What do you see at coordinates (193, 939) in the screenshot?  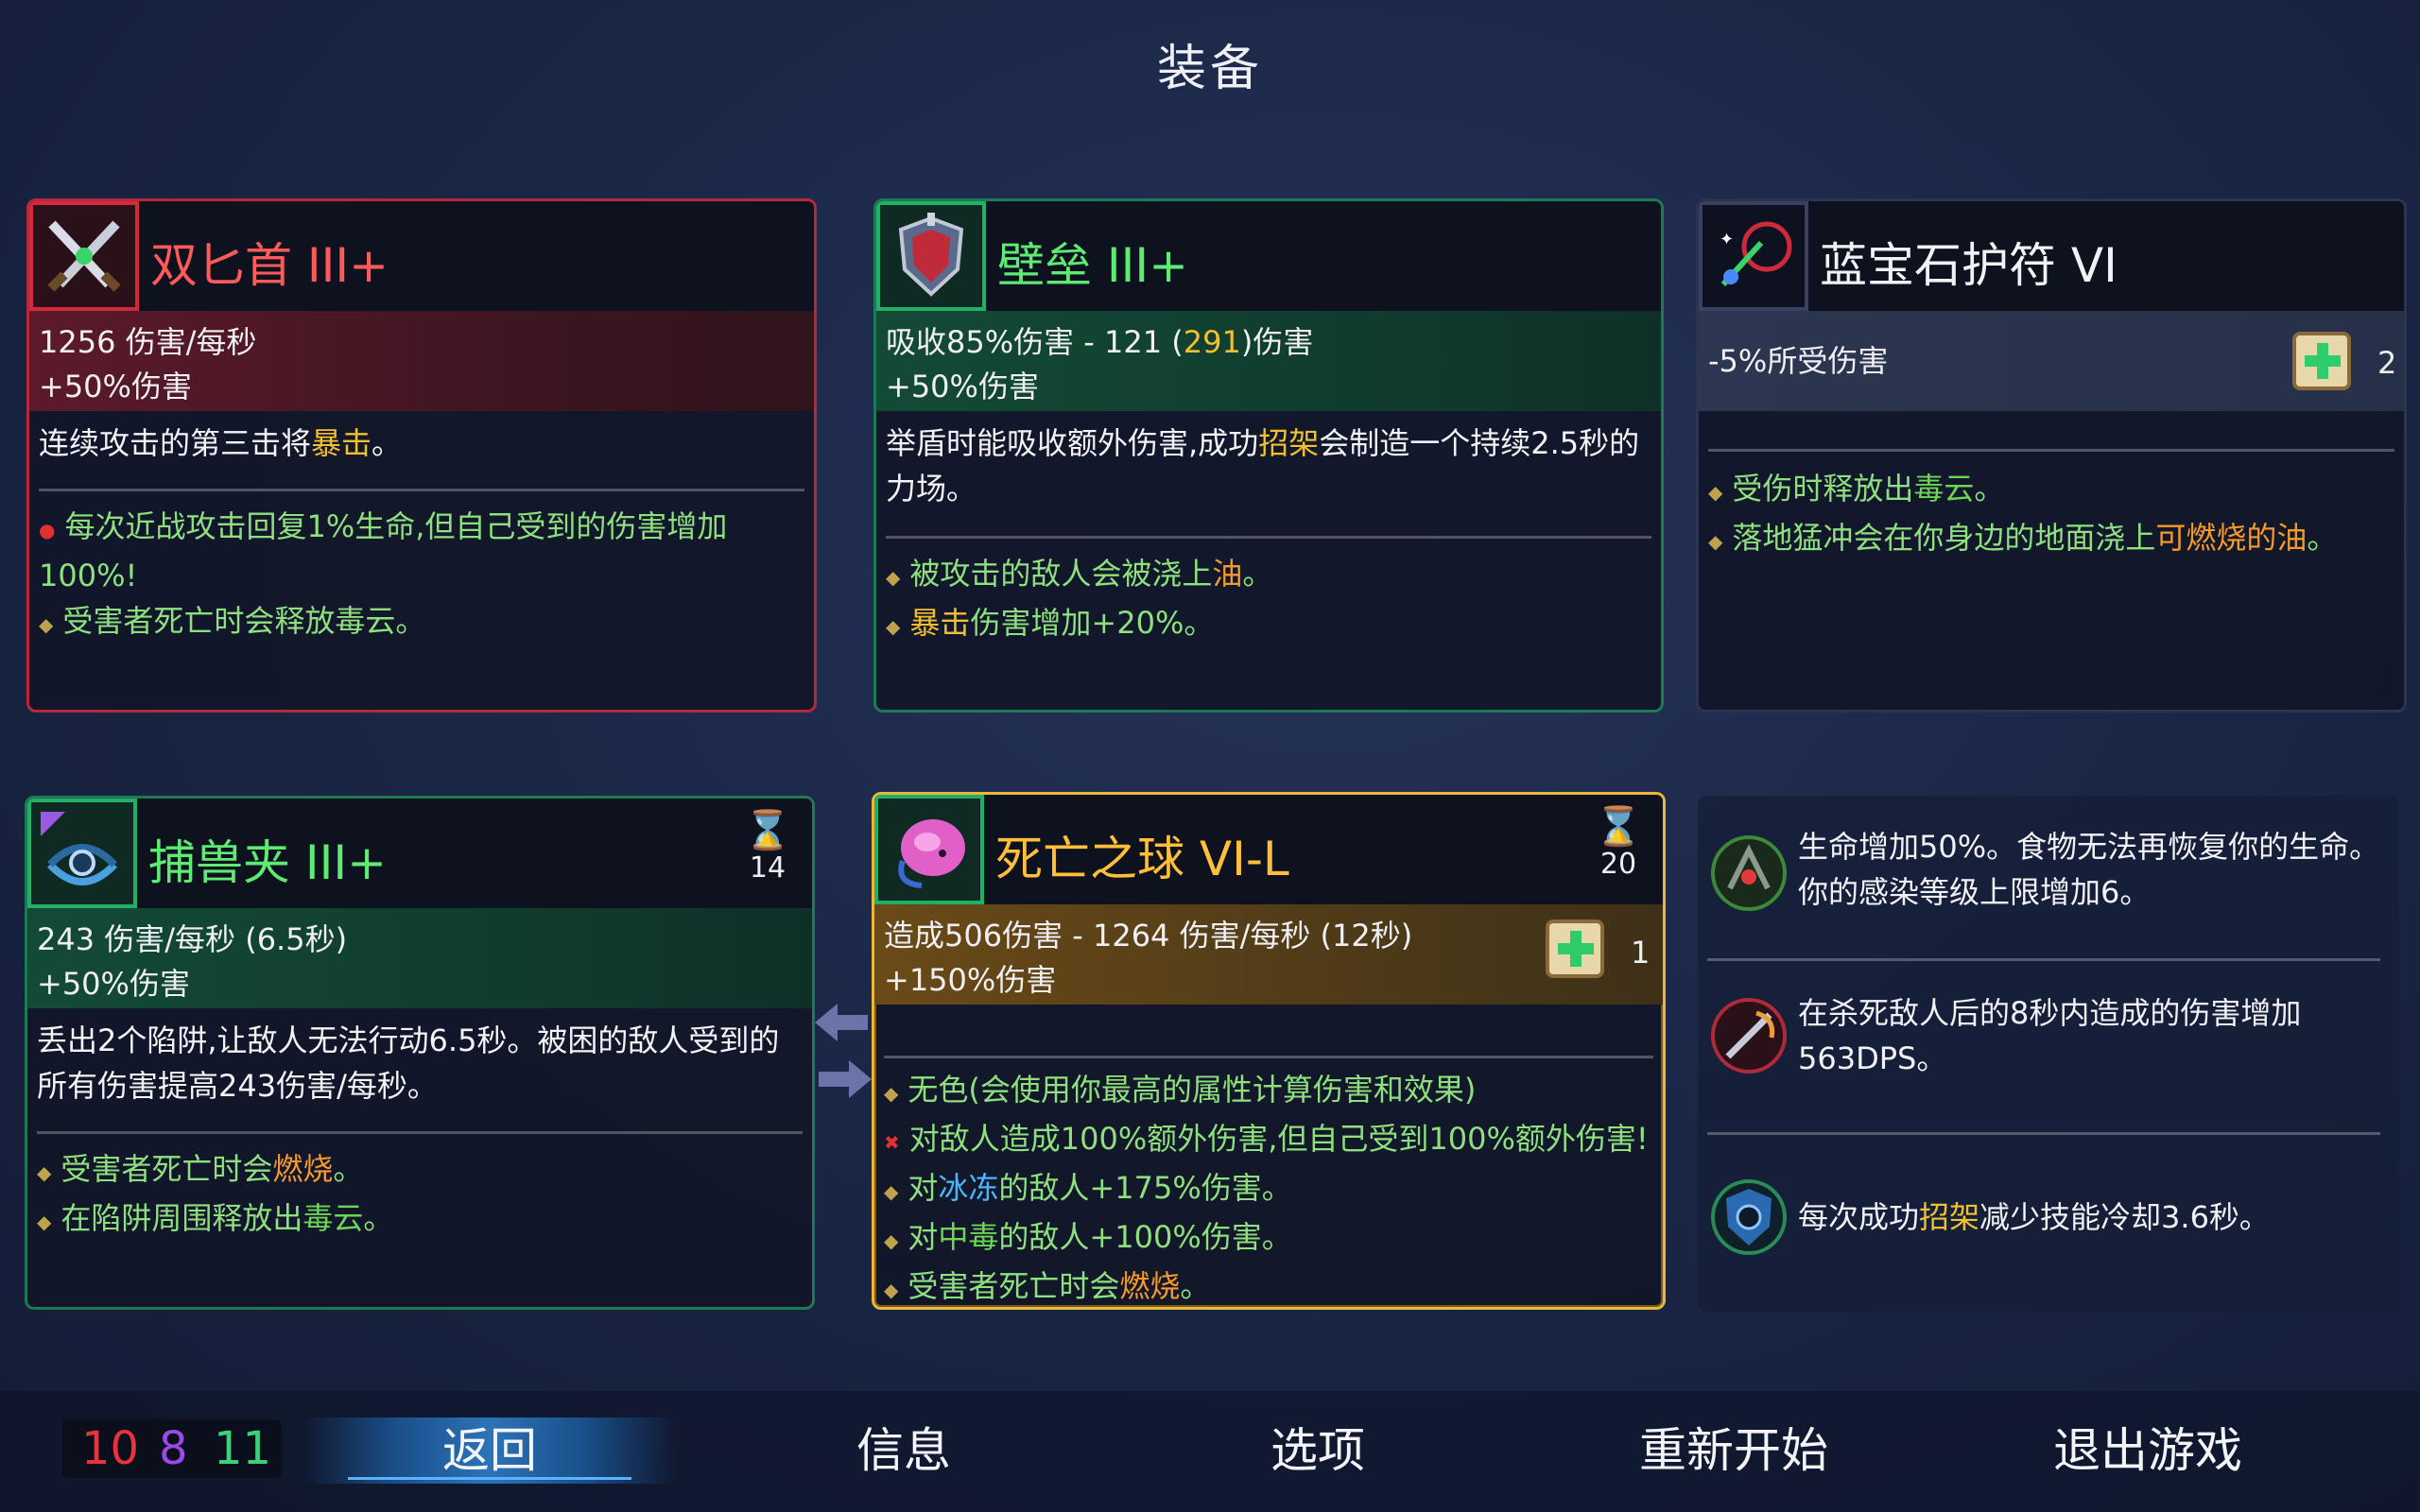 I see `dps-stat: 243 伤害/每秒 (6.5秒)` at bounding box center [193, 939].